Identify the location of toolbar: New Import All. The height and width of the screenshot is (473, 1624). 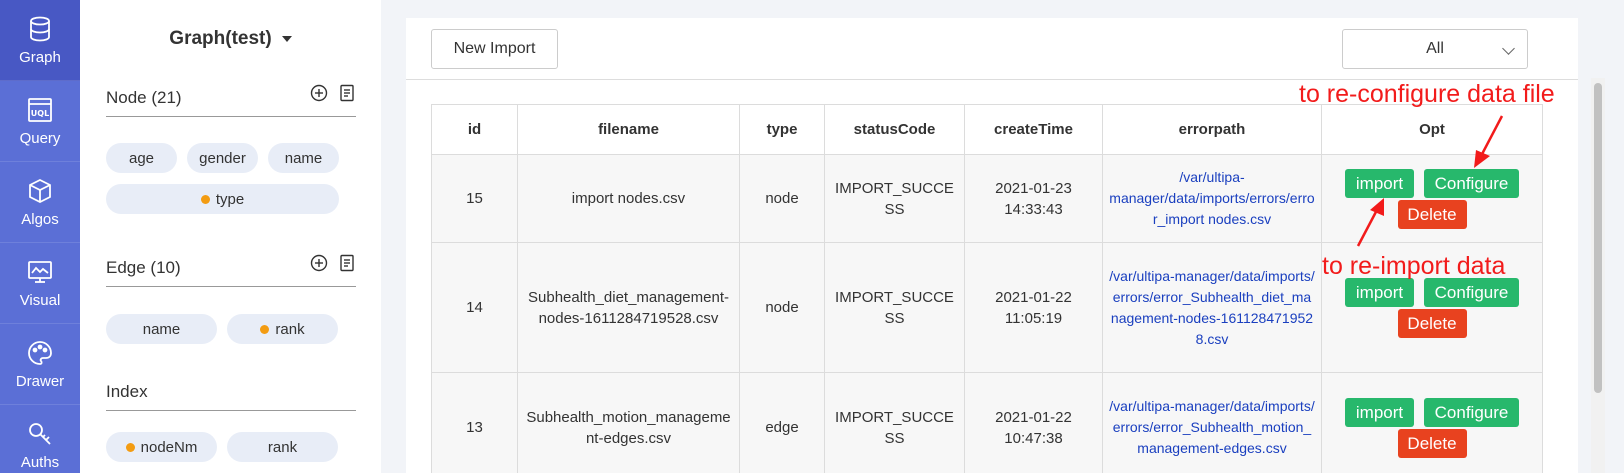
(992, 49).